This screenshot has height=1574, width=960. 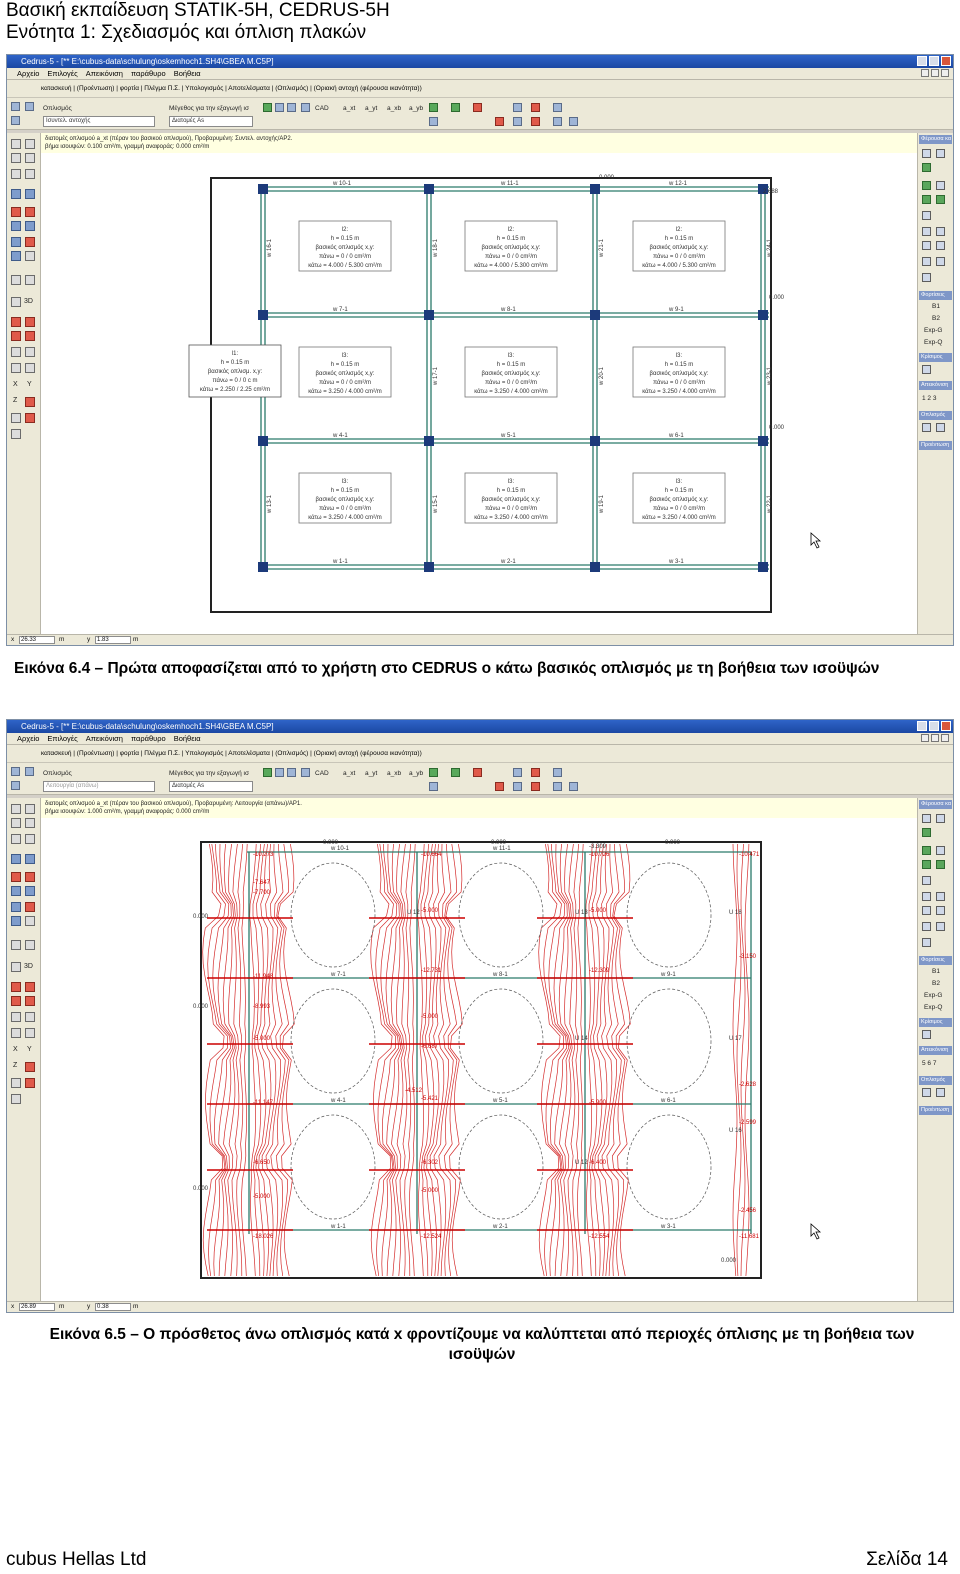 I want to click on rt-layer2-icon, so click(x=940, y=185).